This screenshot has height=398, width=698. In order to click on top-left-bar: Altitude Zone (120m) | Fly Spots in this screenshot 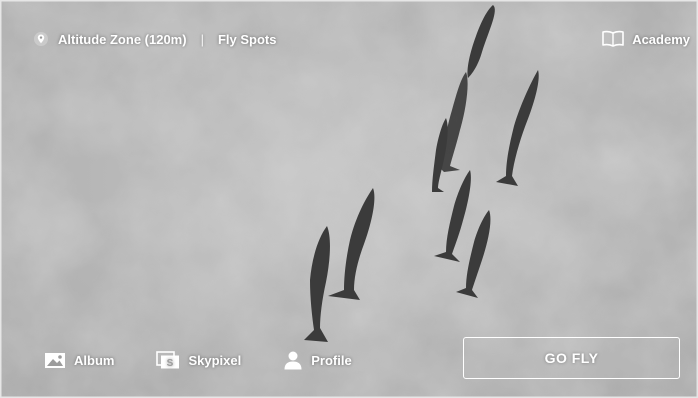, I will do `click(155, 39)`.